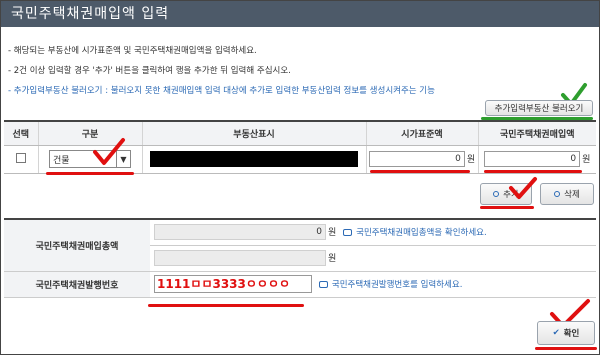 This screenshot has width=600, height=355. I want to click on red-check-annotation-add, so click(523, 188).